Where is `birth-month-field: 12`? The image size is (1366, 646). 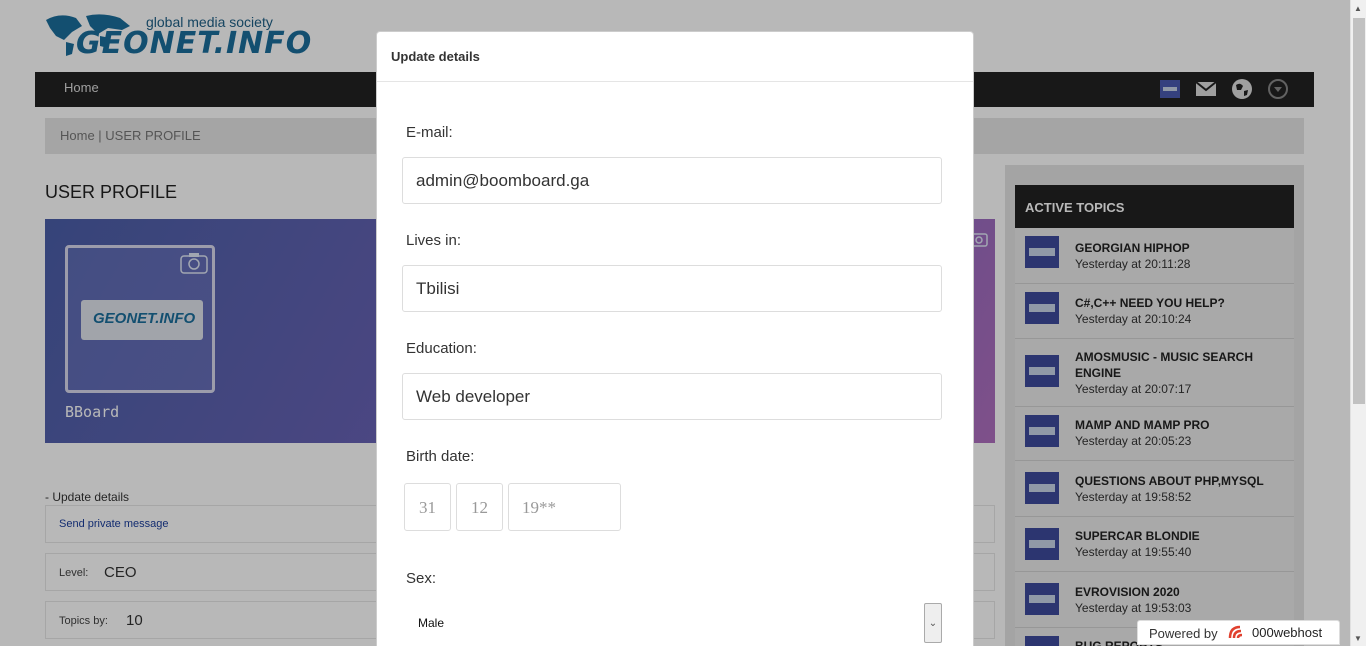 birth-month-field: 12 is located at coordinates (479, 507).